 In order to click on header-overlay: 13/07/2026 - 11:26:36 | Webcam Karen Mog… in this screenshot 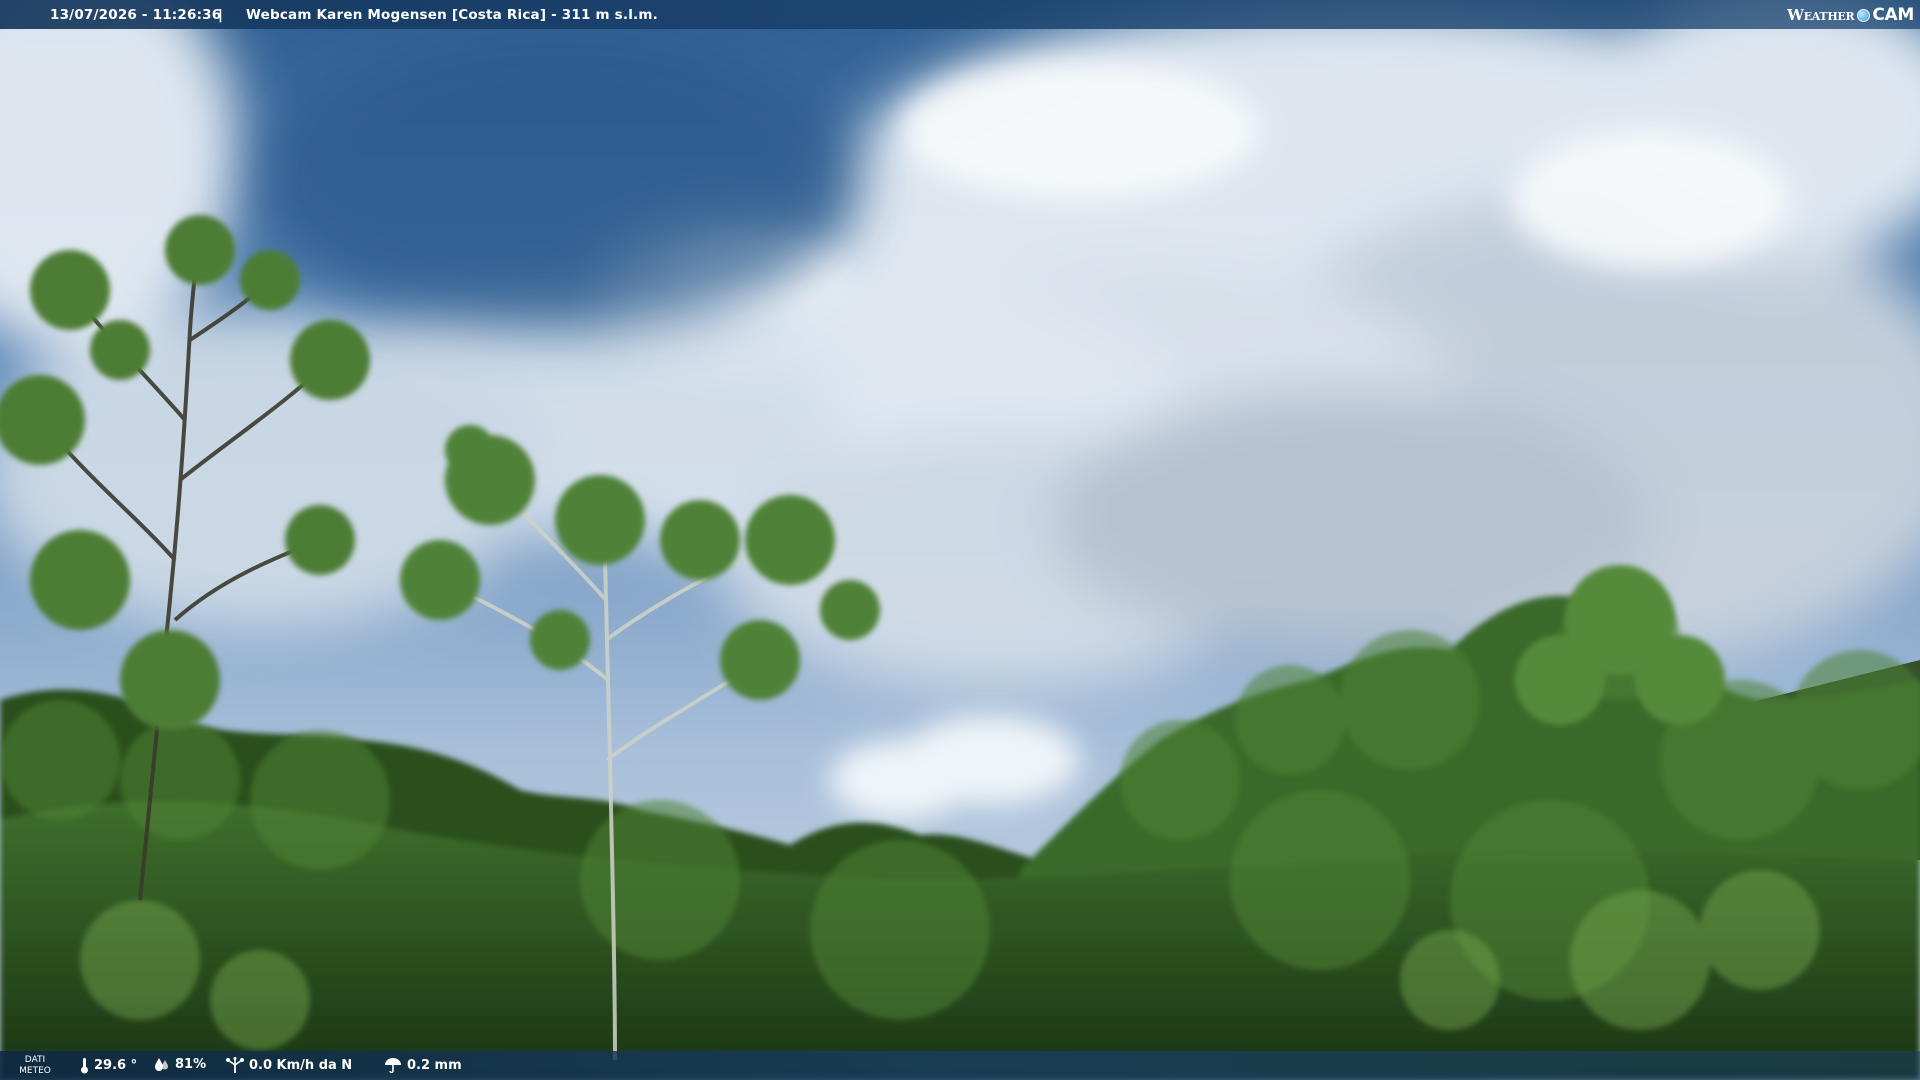, I will do `click(960, 14)`.